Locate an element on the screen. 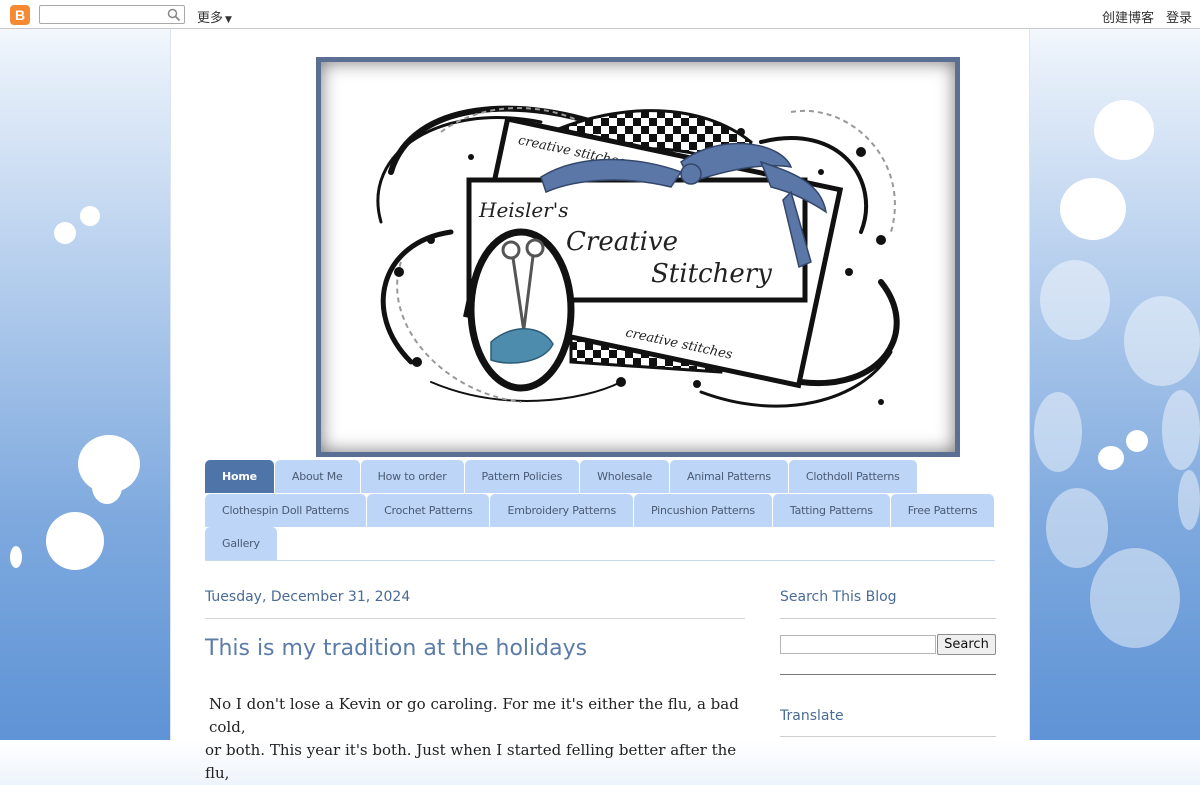  caret-down-icon: ▼ is located at coordinates (228, 20).